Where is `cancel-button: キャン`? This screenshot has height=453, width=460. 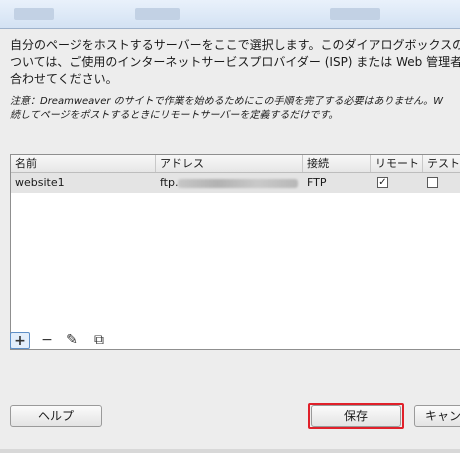
cancel-button: キャン is located at coordinates (437, 416).